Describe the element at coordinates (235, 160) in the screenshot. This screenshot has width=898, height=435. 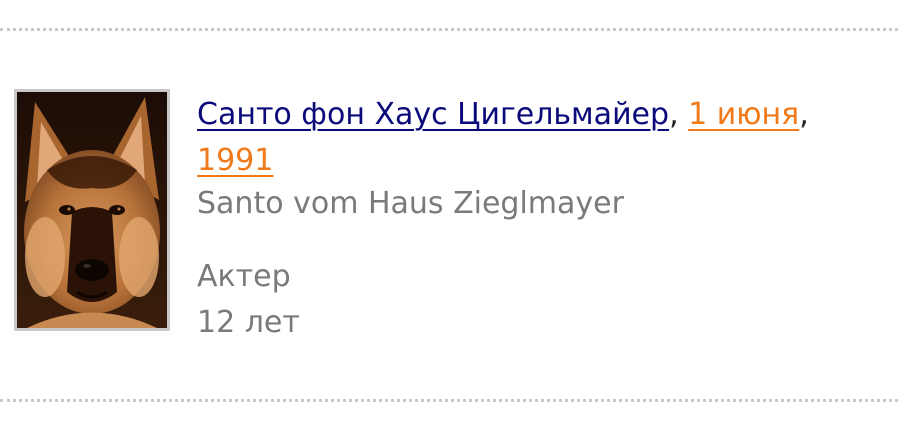
I see `birth-year-link: 1991` at that location.